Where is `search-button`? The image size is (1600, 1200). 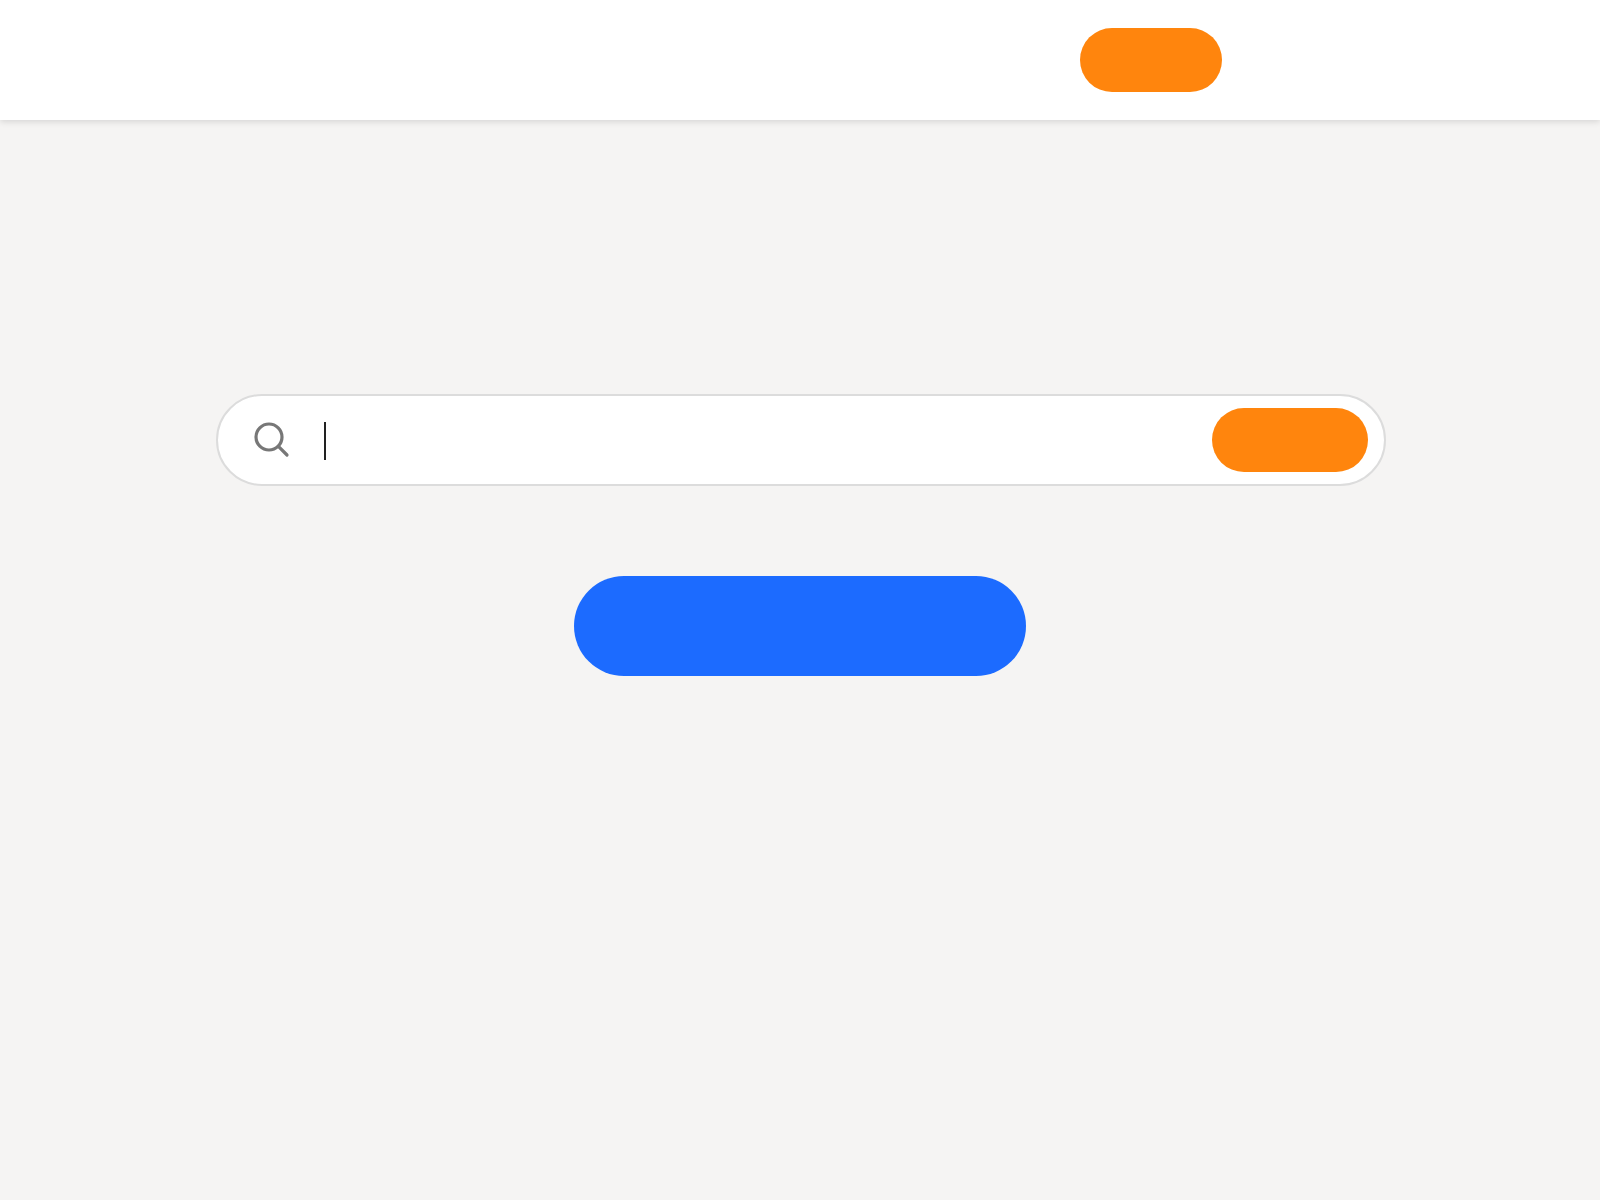
search-button is located at coordinates (1289, 440).